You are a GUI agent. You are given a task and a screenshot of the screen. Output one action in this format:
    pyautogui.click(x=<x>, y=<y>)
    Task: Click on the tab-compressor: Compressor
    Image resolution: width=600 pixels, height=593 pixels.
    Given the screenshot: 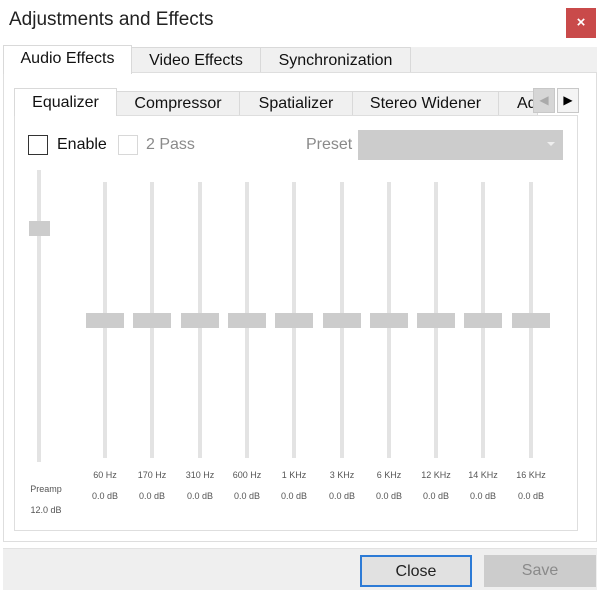 What is the action you would take?
    pyautogui.click(x=178, y=103)
    